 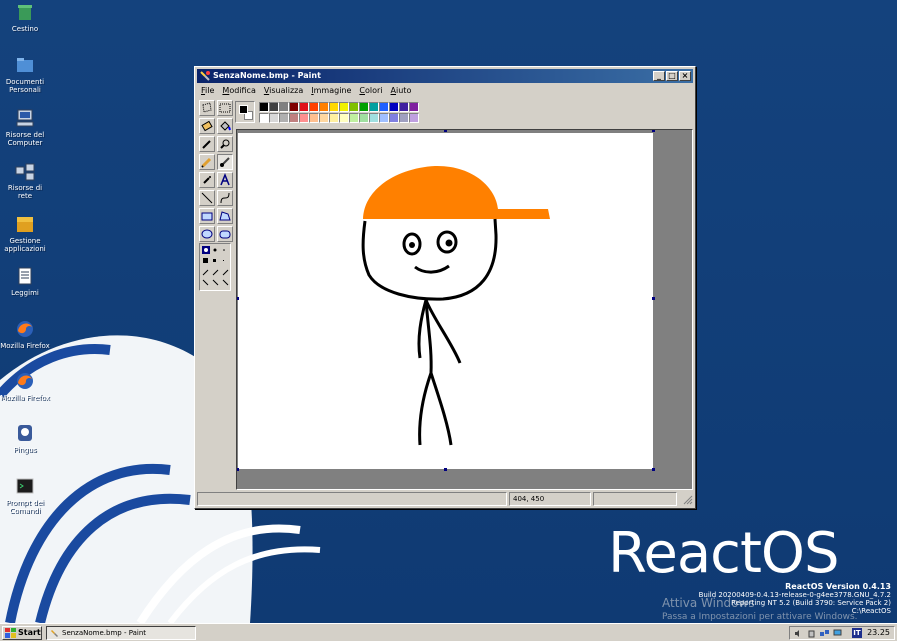 I want to click on desktop-icon-pingus: Pingus, so click(x=25, y=438).